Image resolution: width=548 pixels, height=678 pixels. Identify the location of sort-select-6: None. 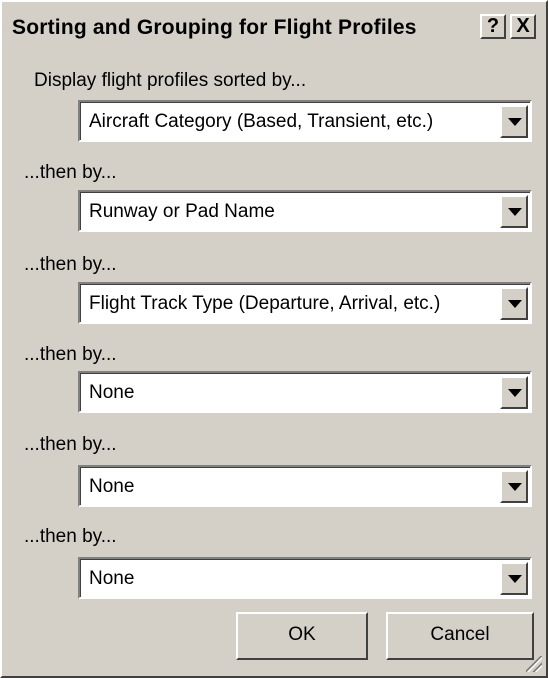
(305, 578).